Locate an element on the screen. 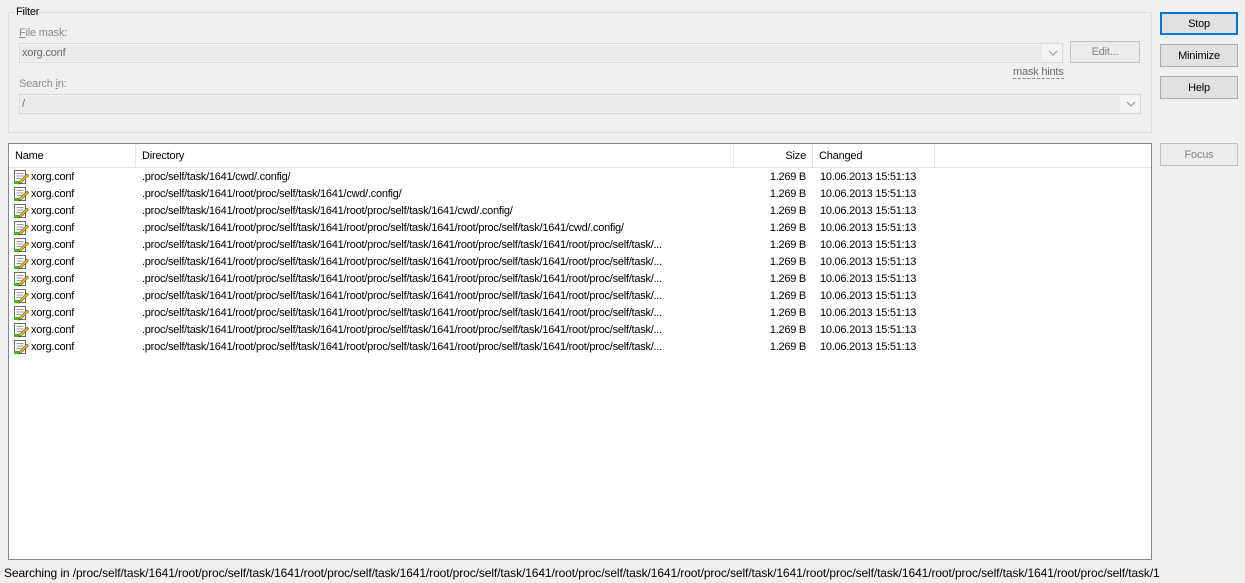 The width and height of the screenshot is (1245, 583). mask-hints-link: mask hints is located at coordinates (1038, 73).